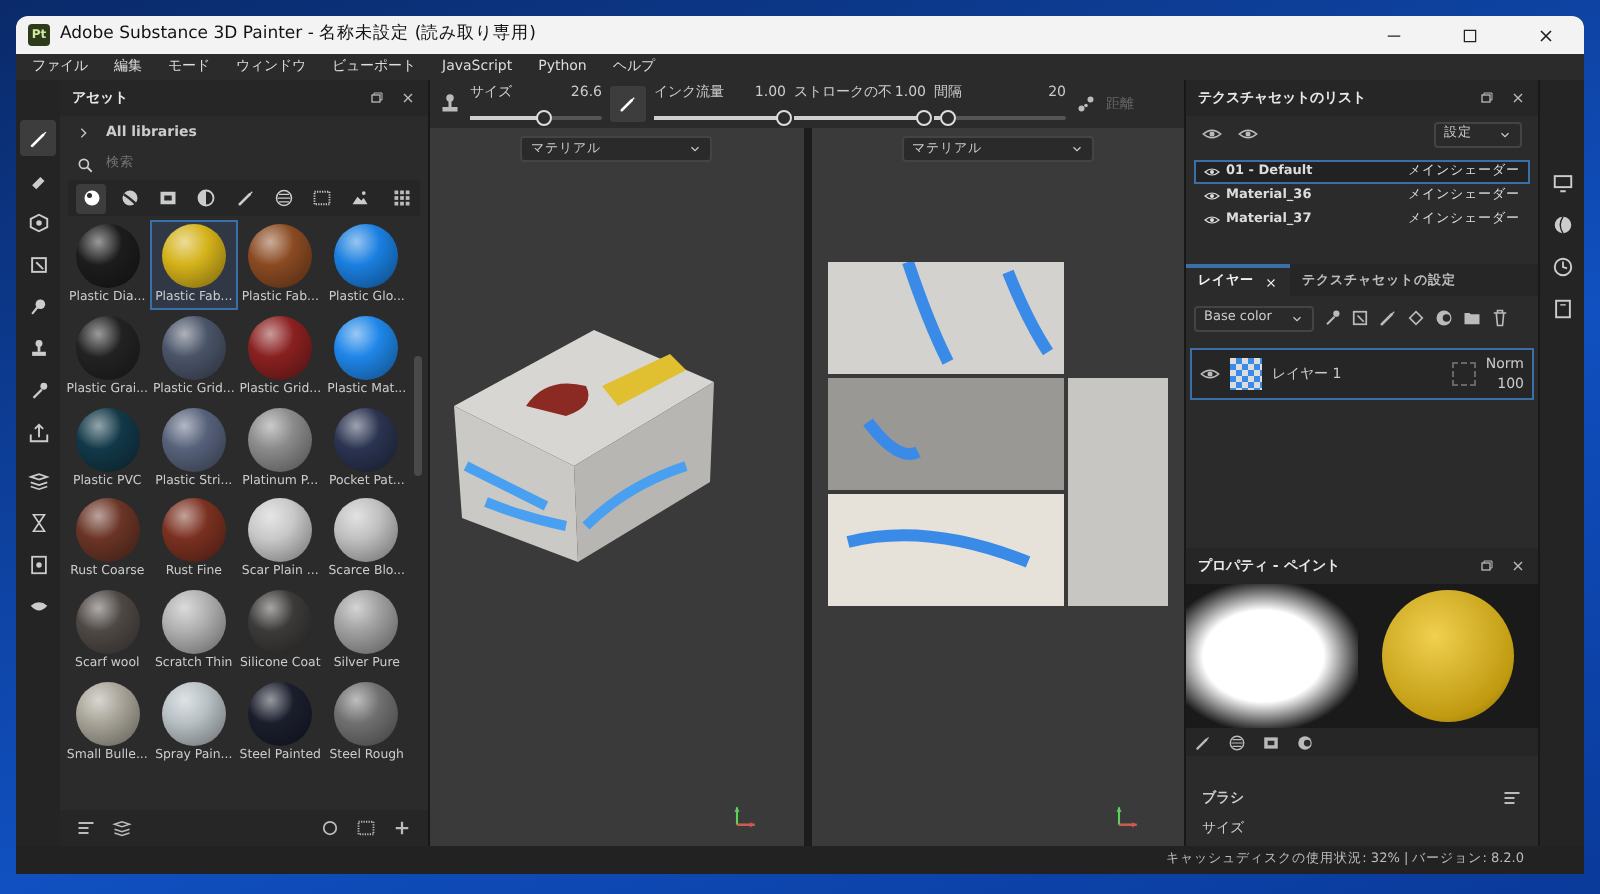 The height and width of the screenshot is (894, 1600). I want to click on filter-button, so click(91, 198).